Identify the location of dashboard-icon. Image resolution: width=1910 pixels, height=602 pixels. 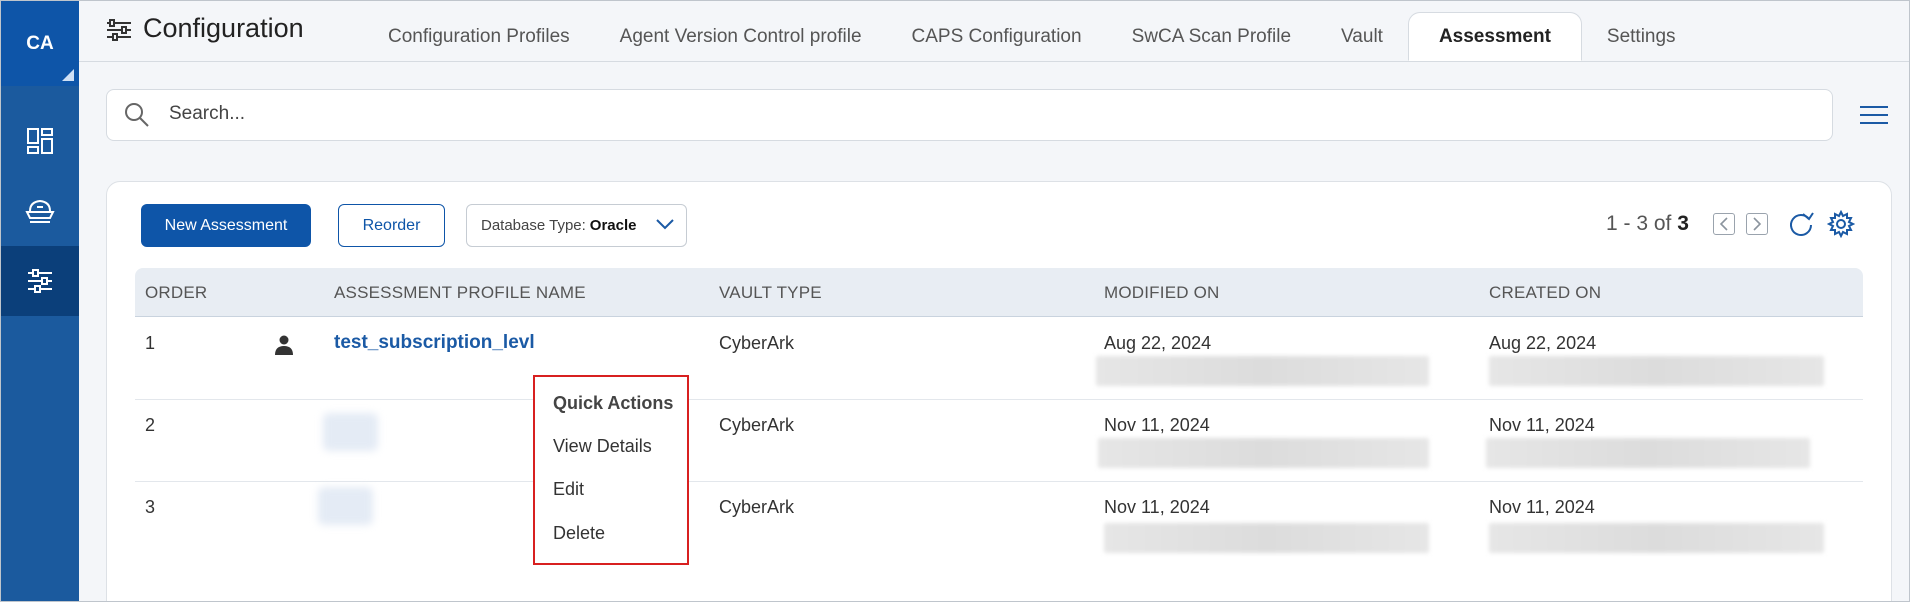
(40, 141).